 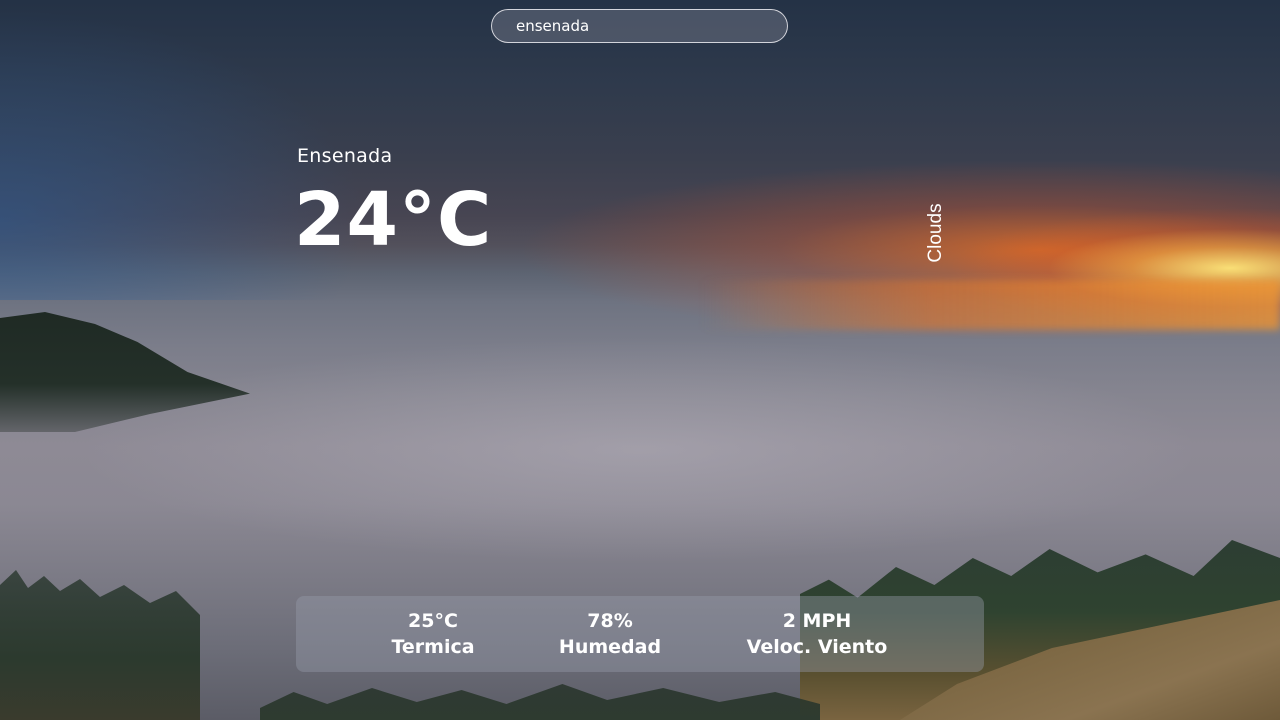 What do you see at coordinates (433, 647) in the screenshot?
I see `feels-like-label: Termica` at bounding box center [433, 647].